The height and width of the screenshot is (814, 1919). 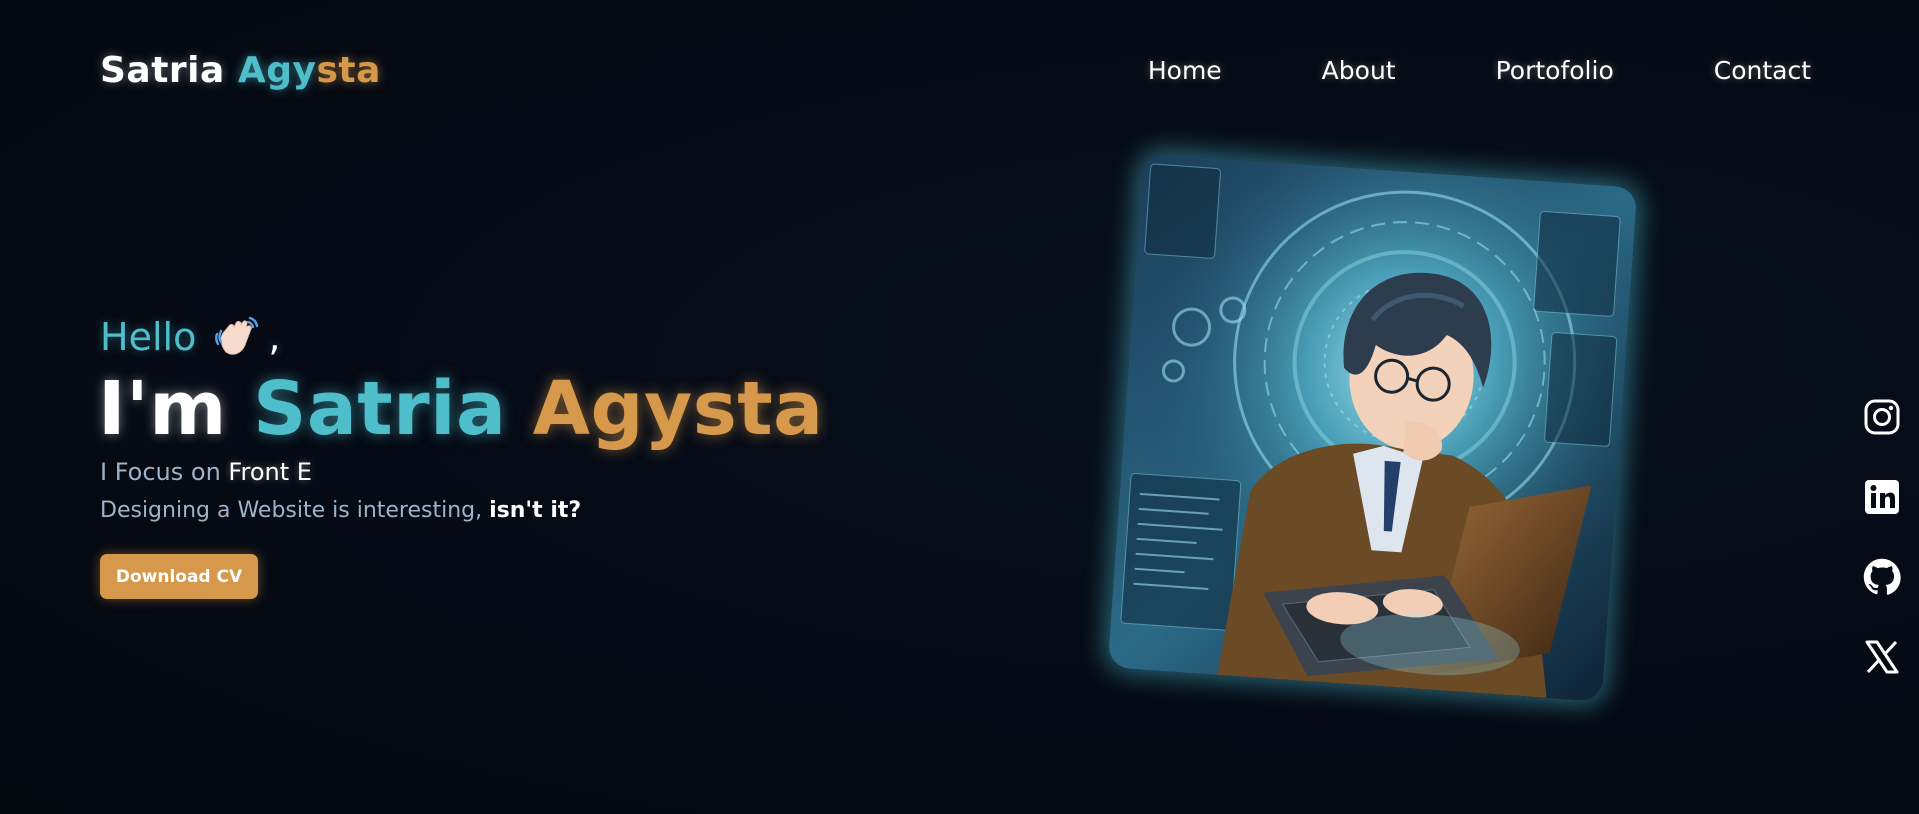 I want to click on logo-last-name-part-a: Agy, so click(x=277, y=70).